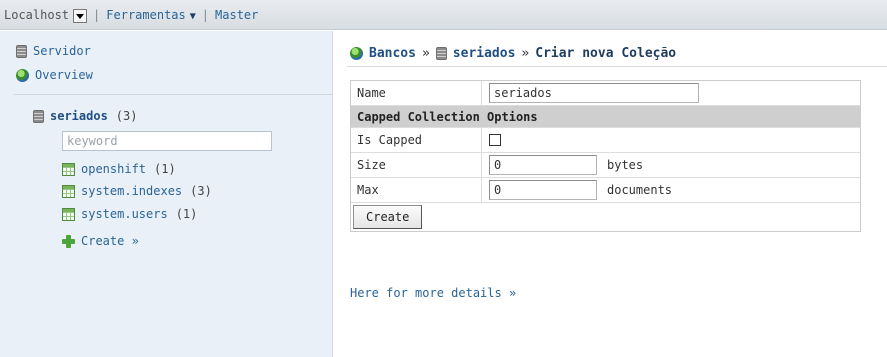  What do you see at coordinates (132, 191) in the screenshot?
I see `collection-name: system.indexes` at bounding box center [132, 191].